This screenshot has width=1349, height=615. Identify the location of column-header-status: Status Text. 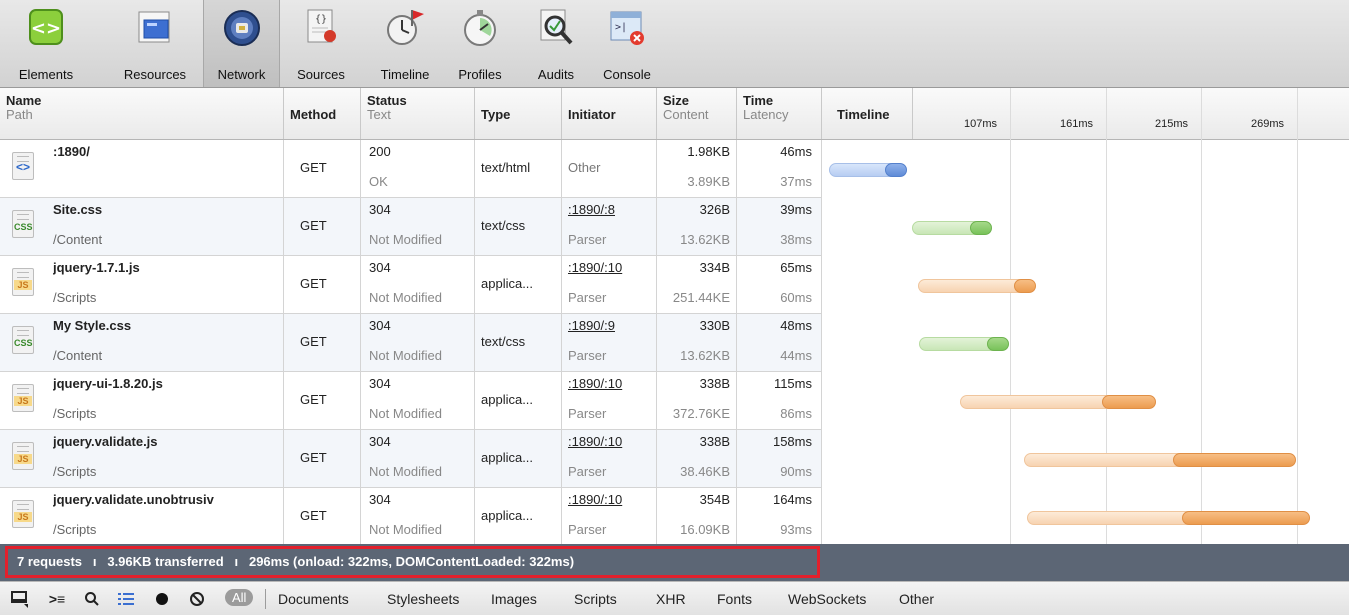
(418, 113).